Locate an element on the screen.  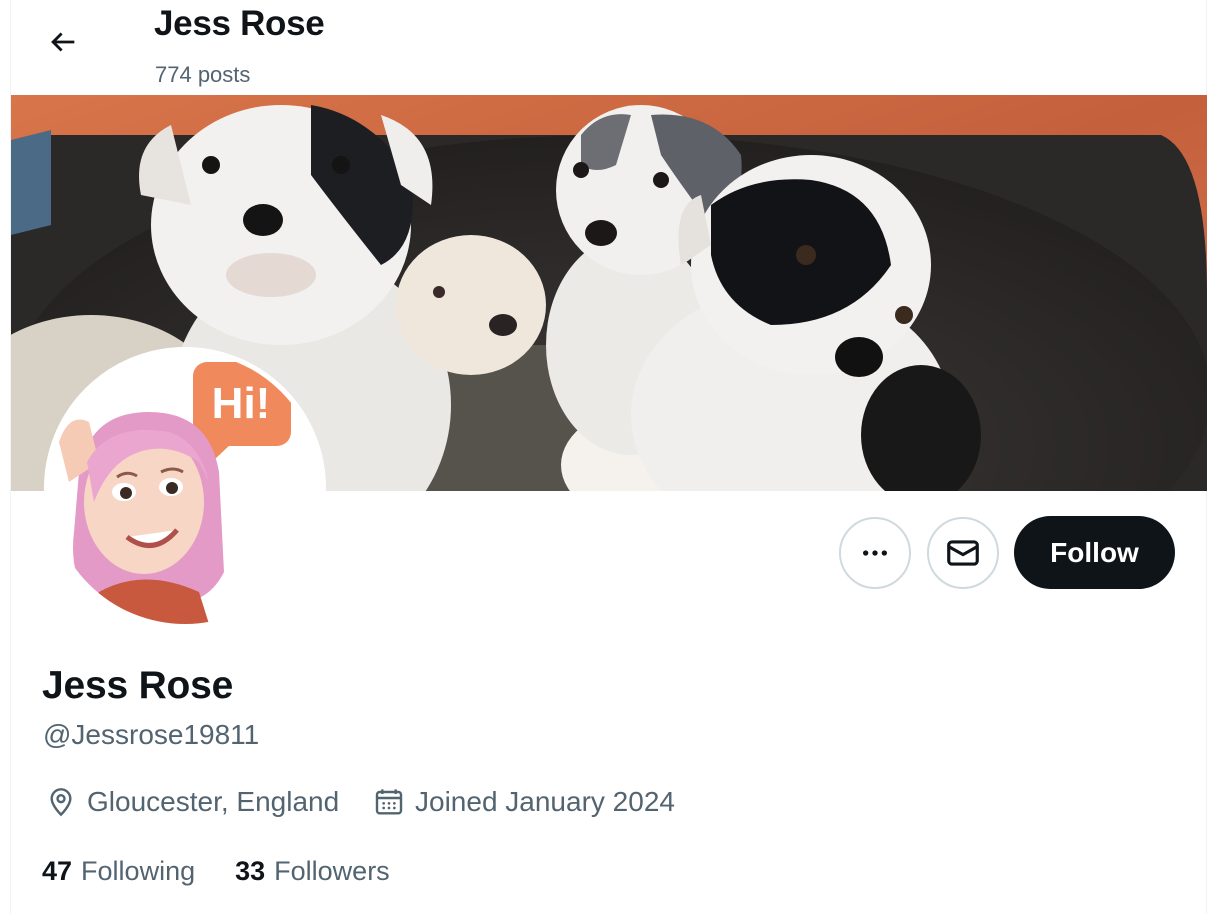
profile-avatar: Hi! is located at coordinates (185, 488).